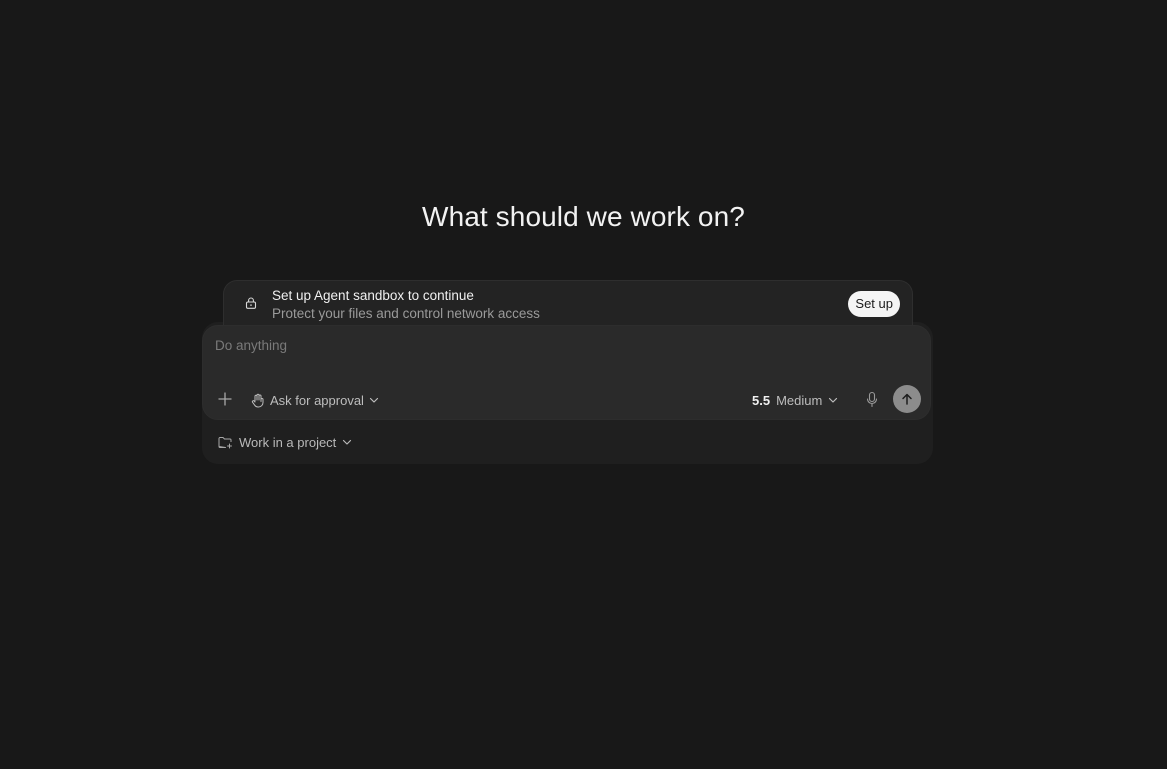 The width and height of the screenshot is (1167, 769). I want to click on model-version: 5.5, so click(761, 400).